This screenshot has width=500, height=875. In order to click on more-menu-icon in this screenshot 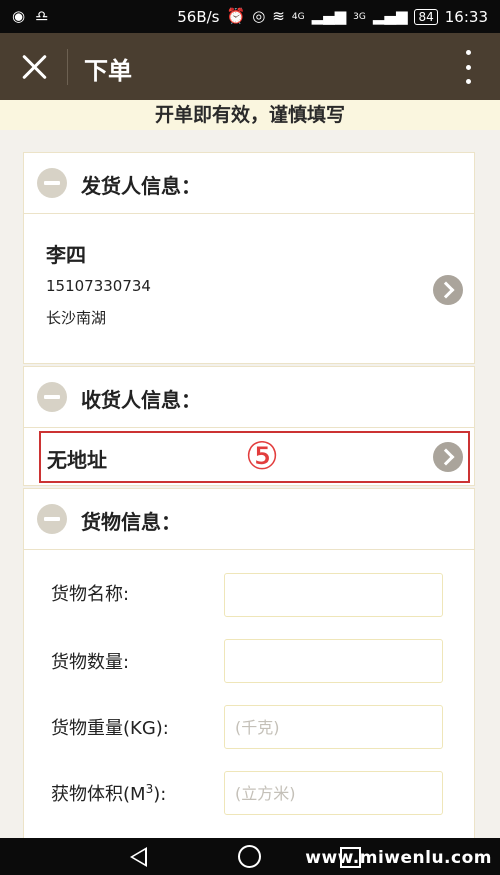, I will do `click(468, 67)`.